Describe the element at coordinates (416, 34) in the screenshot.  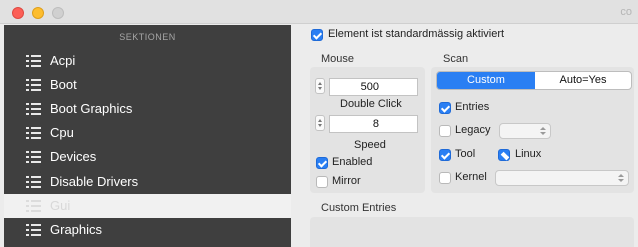
I see `enabled-by-default-label: Element ist standardmässig aktiviert` at that location.